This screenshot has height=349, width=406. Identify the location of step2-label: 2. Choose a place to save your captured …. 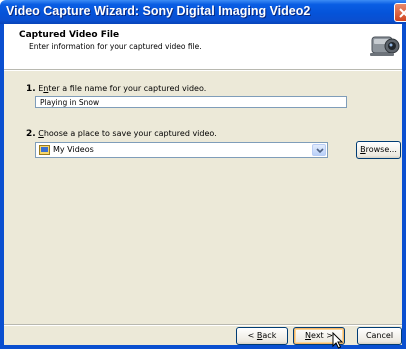
(121, 134).